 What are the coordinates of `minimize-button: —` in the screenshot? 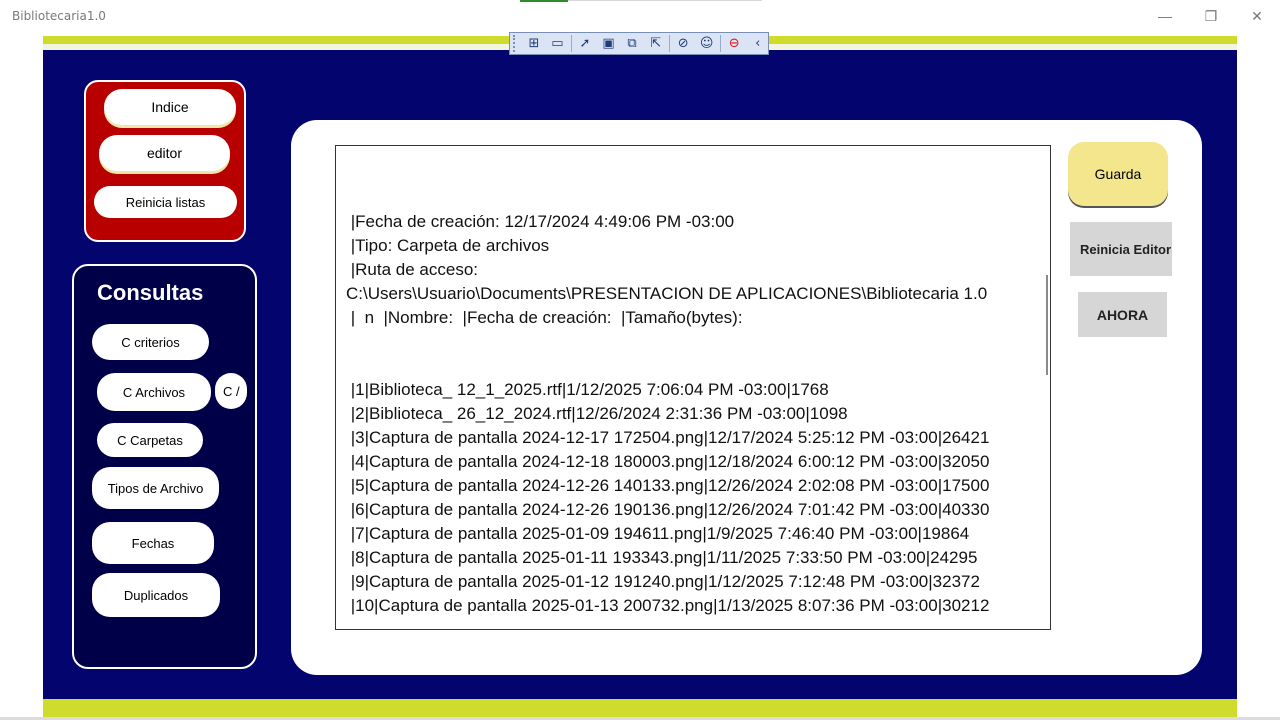 It's located at (1165, 16).